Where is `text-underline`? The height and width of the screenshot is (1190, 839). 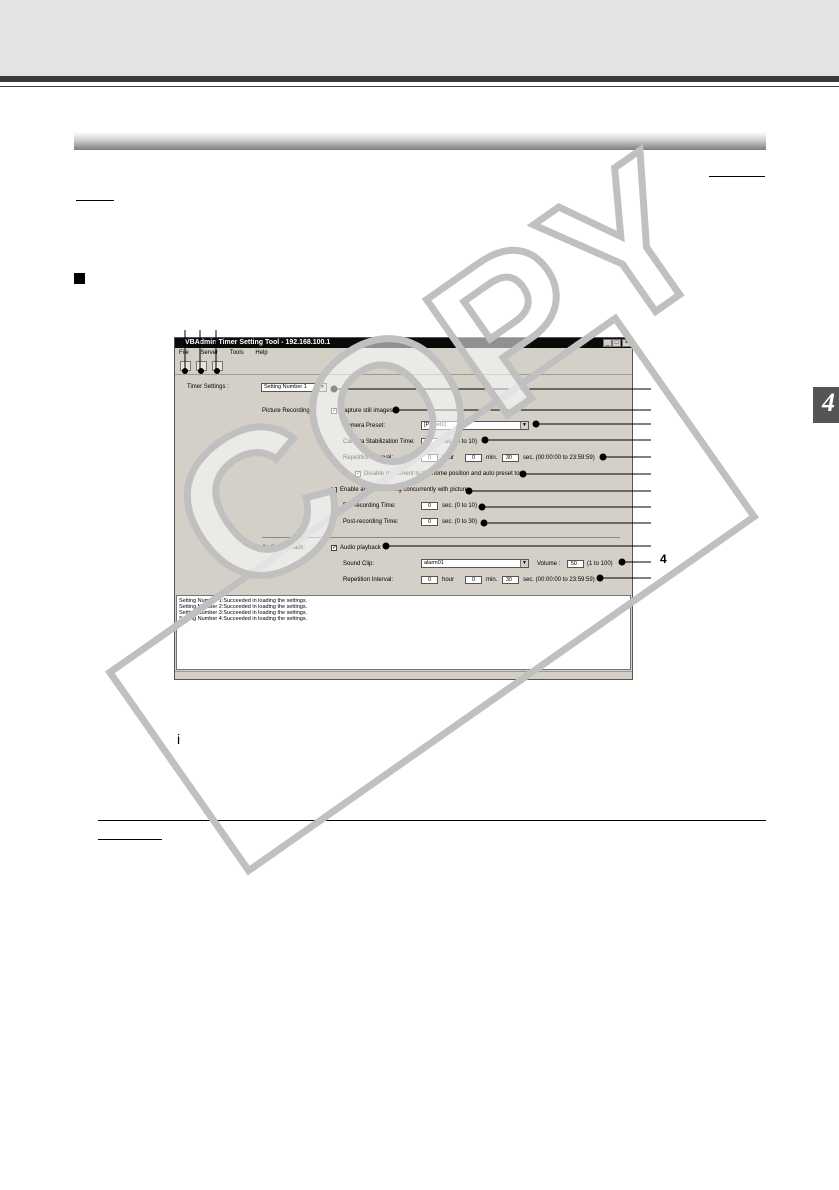 text-underline is located at coordinates (130, 839).